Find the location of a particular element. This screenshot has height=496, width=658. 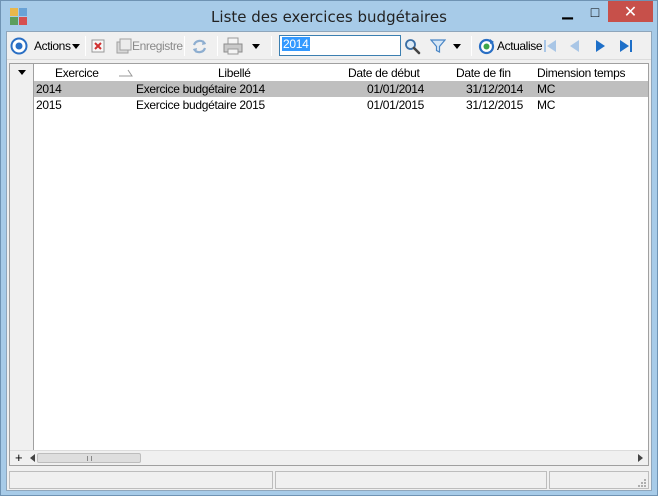

filter-button is located at coordinates (445, 46).